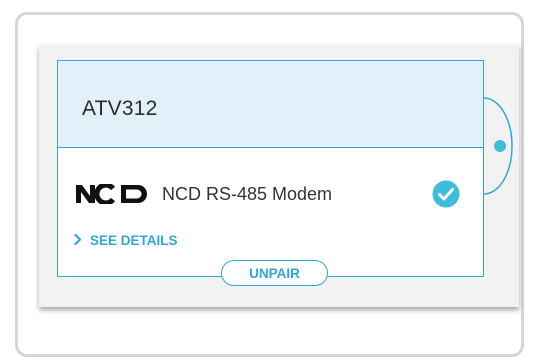  I want to click on unpair-button: UNPAIR, so click(274, 273).